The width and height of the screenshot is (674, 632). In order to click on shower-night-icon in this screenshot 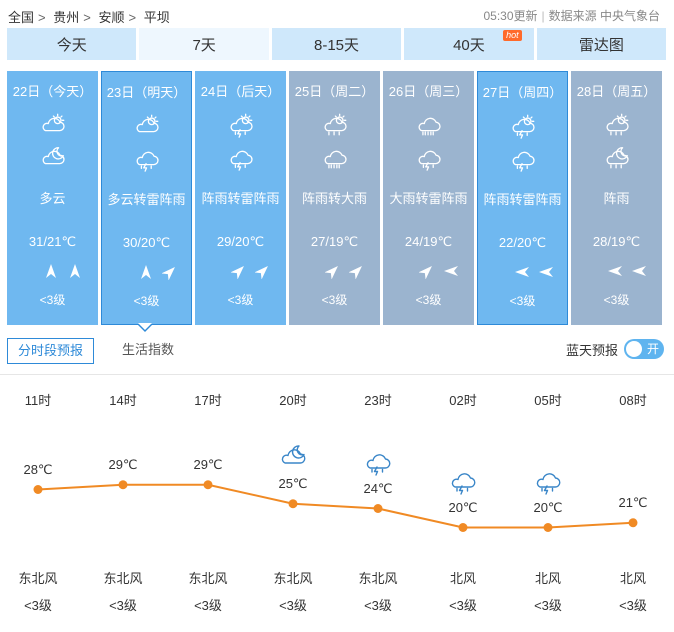, I will do `click(617, 158)`.